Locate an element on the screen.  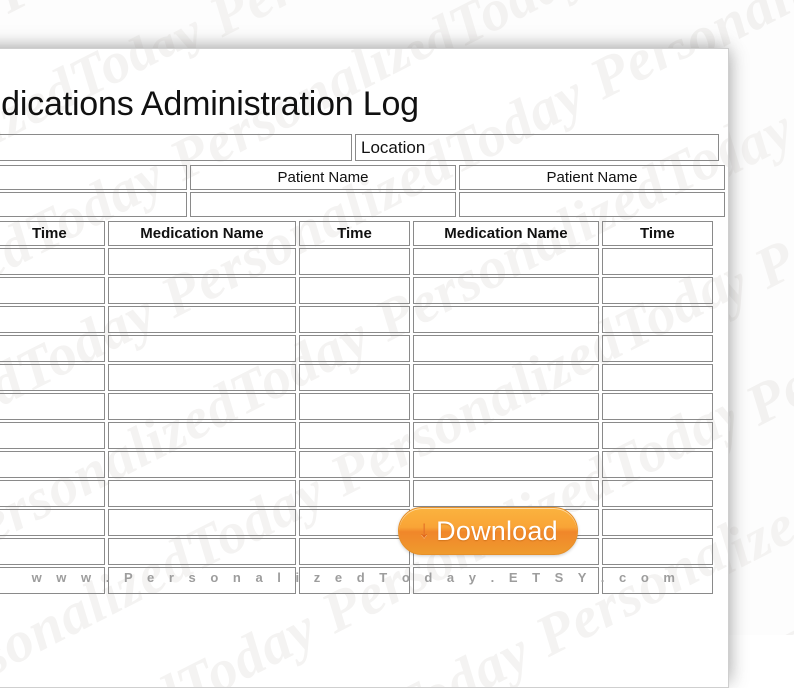
patient-name-label-2: Patient Name is located at coordinates (323, 177).